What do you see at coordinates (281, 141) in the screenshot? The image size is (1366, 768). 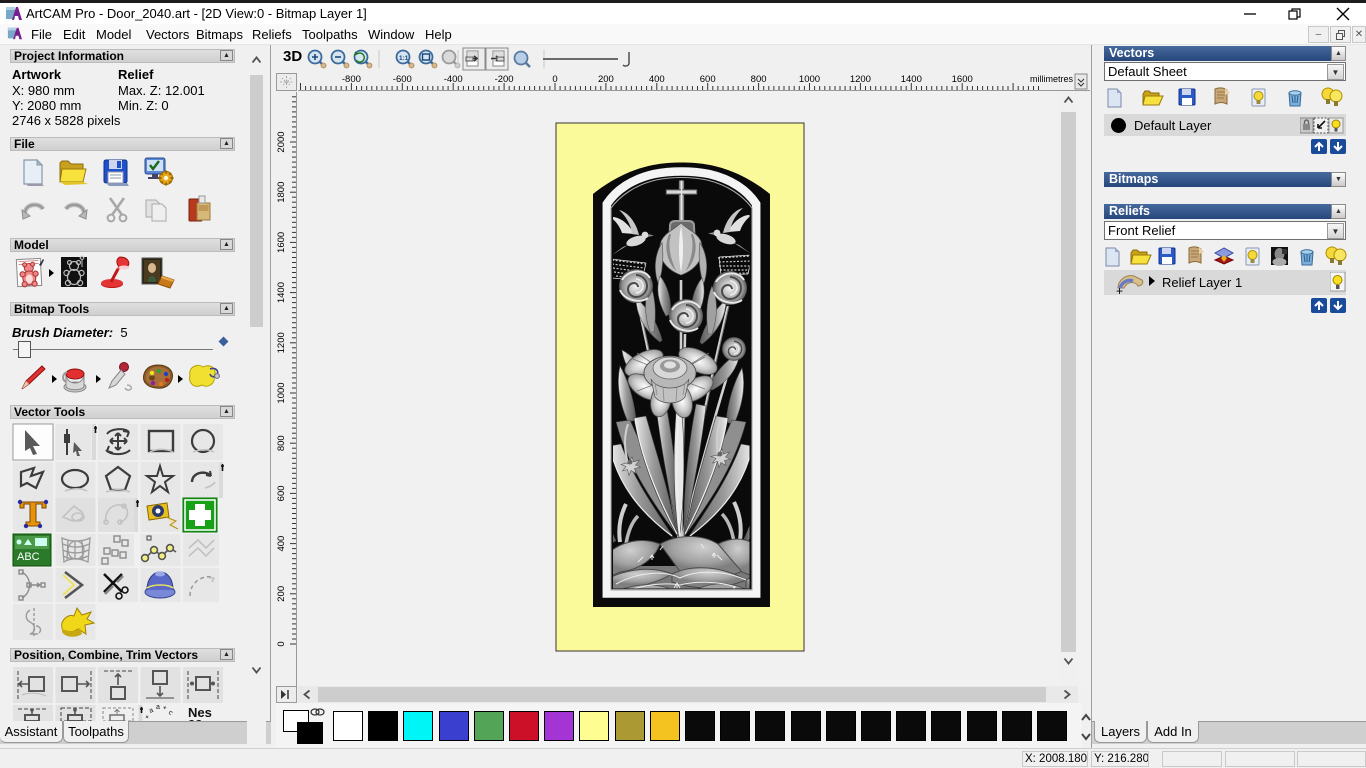 I see `svg-text: 2000` at bounding box center [281, 141].